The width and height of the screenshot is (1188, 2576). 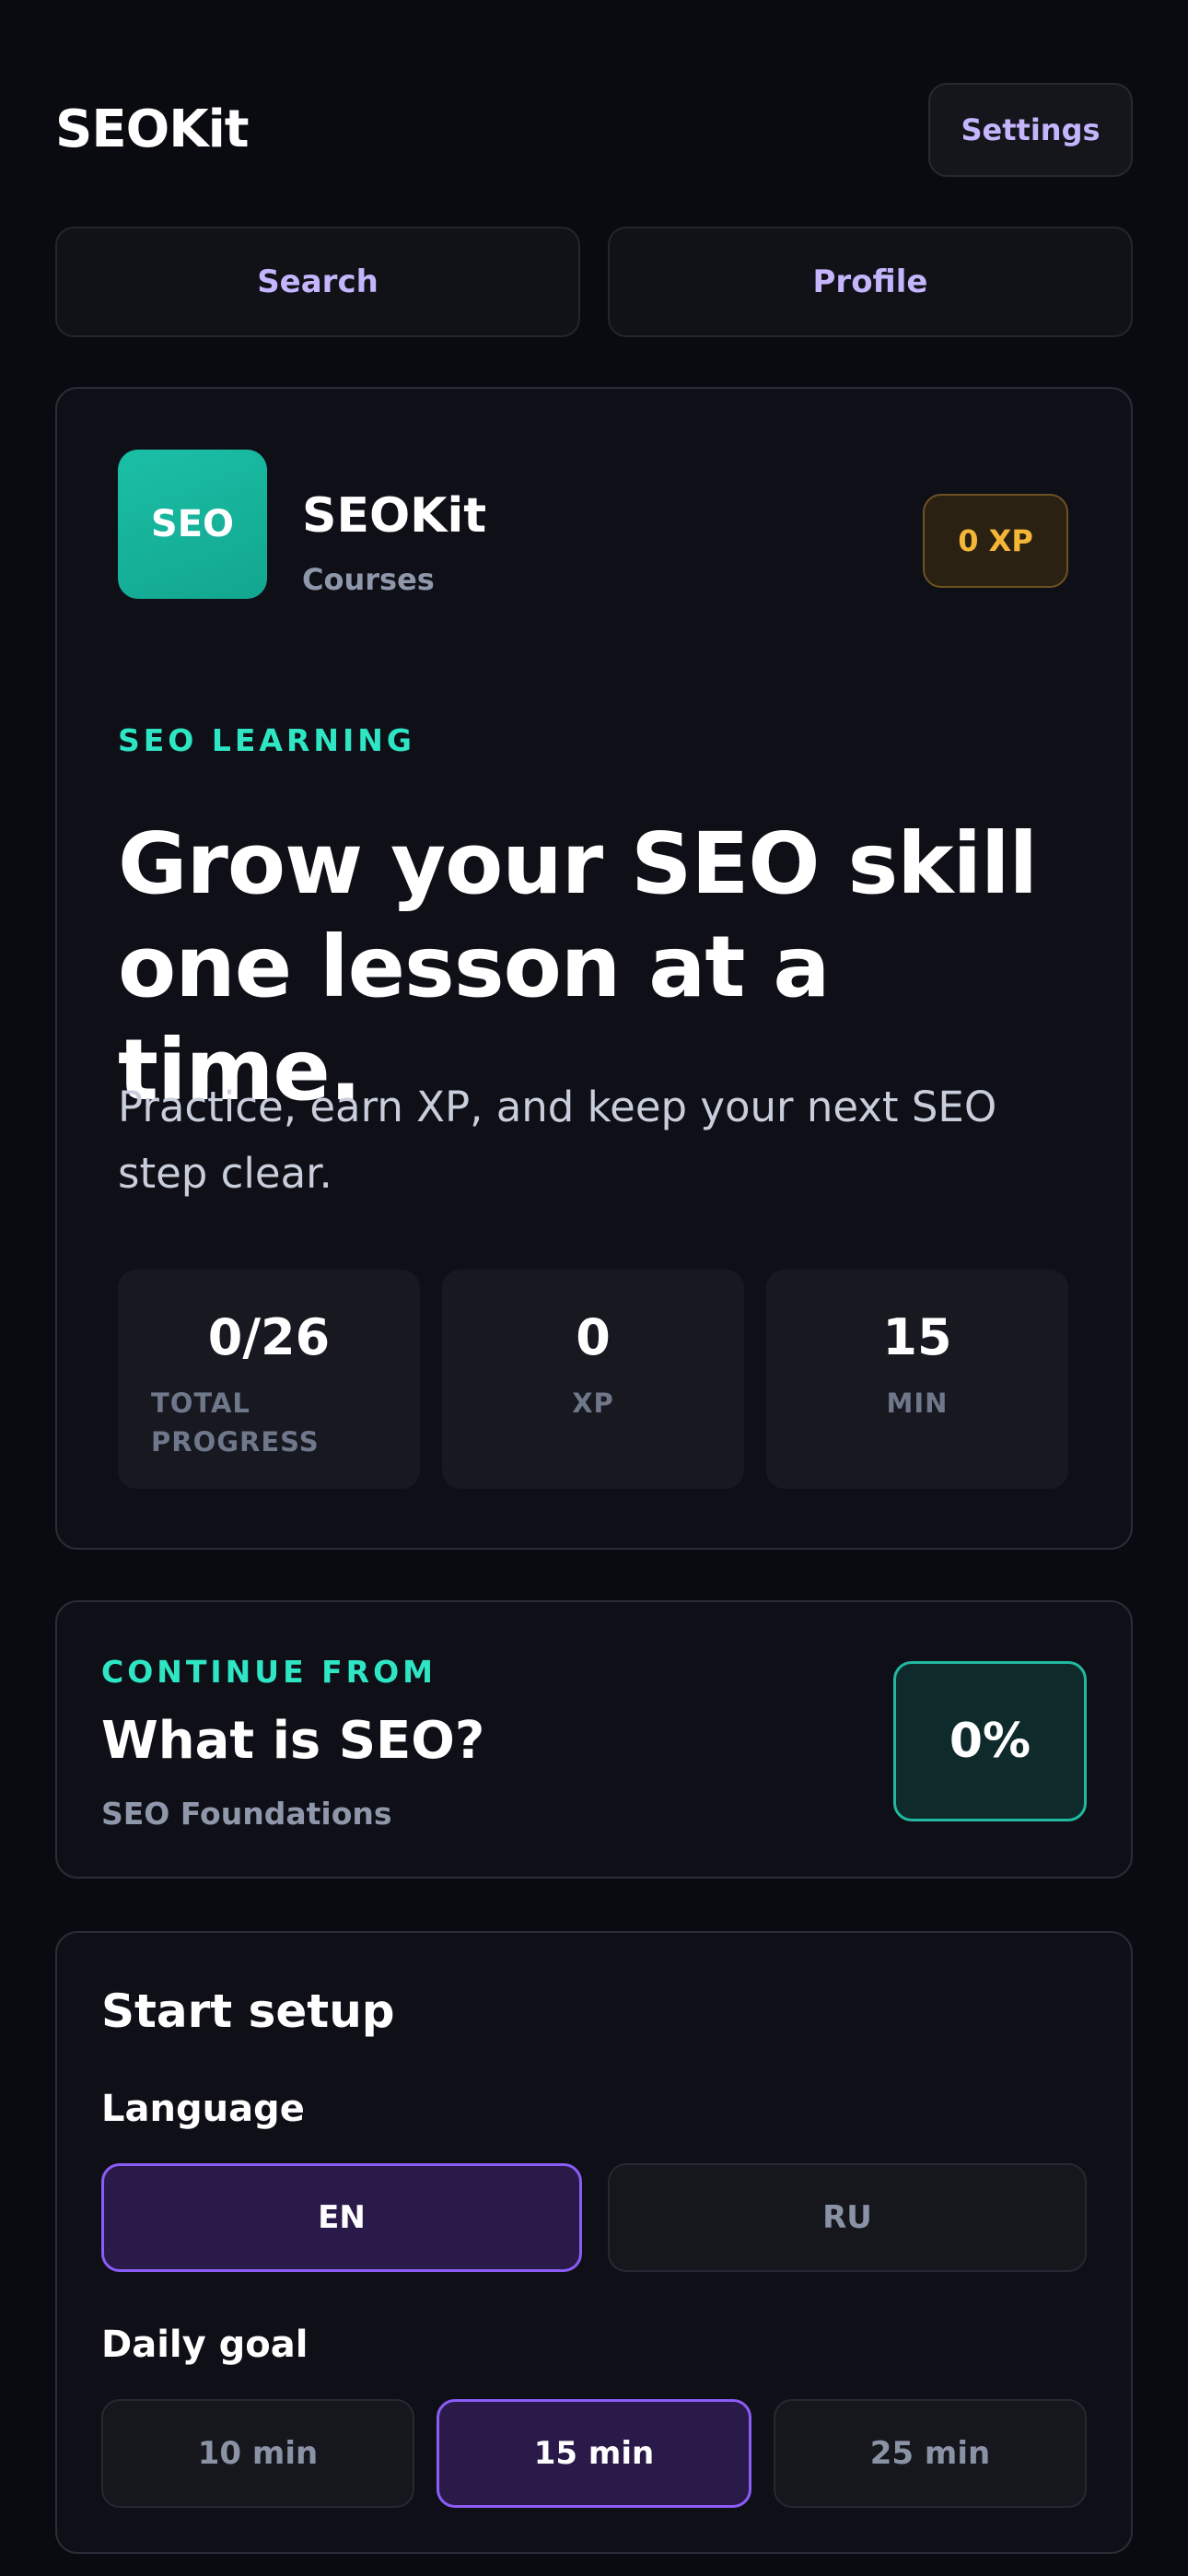 What do you see at coordinates (995, 541) in the screenshot?
I see `xp-badge: 0 XP` at bounding box center [995, 541].